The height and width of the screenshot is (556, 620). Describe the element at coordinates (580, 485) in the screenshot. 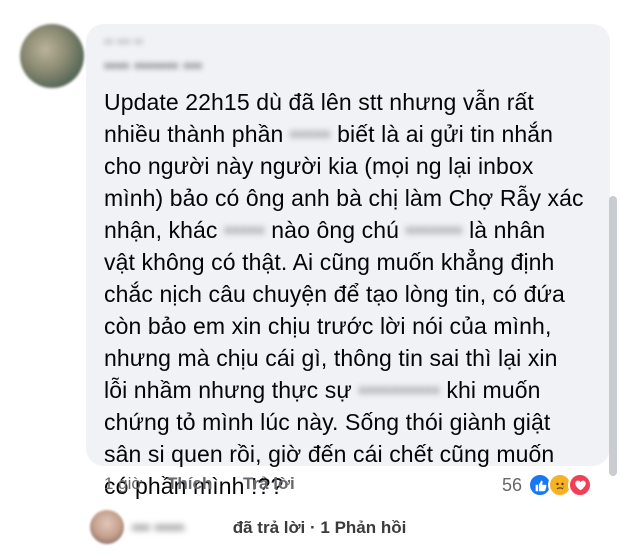

I see `love-icon` at that location.